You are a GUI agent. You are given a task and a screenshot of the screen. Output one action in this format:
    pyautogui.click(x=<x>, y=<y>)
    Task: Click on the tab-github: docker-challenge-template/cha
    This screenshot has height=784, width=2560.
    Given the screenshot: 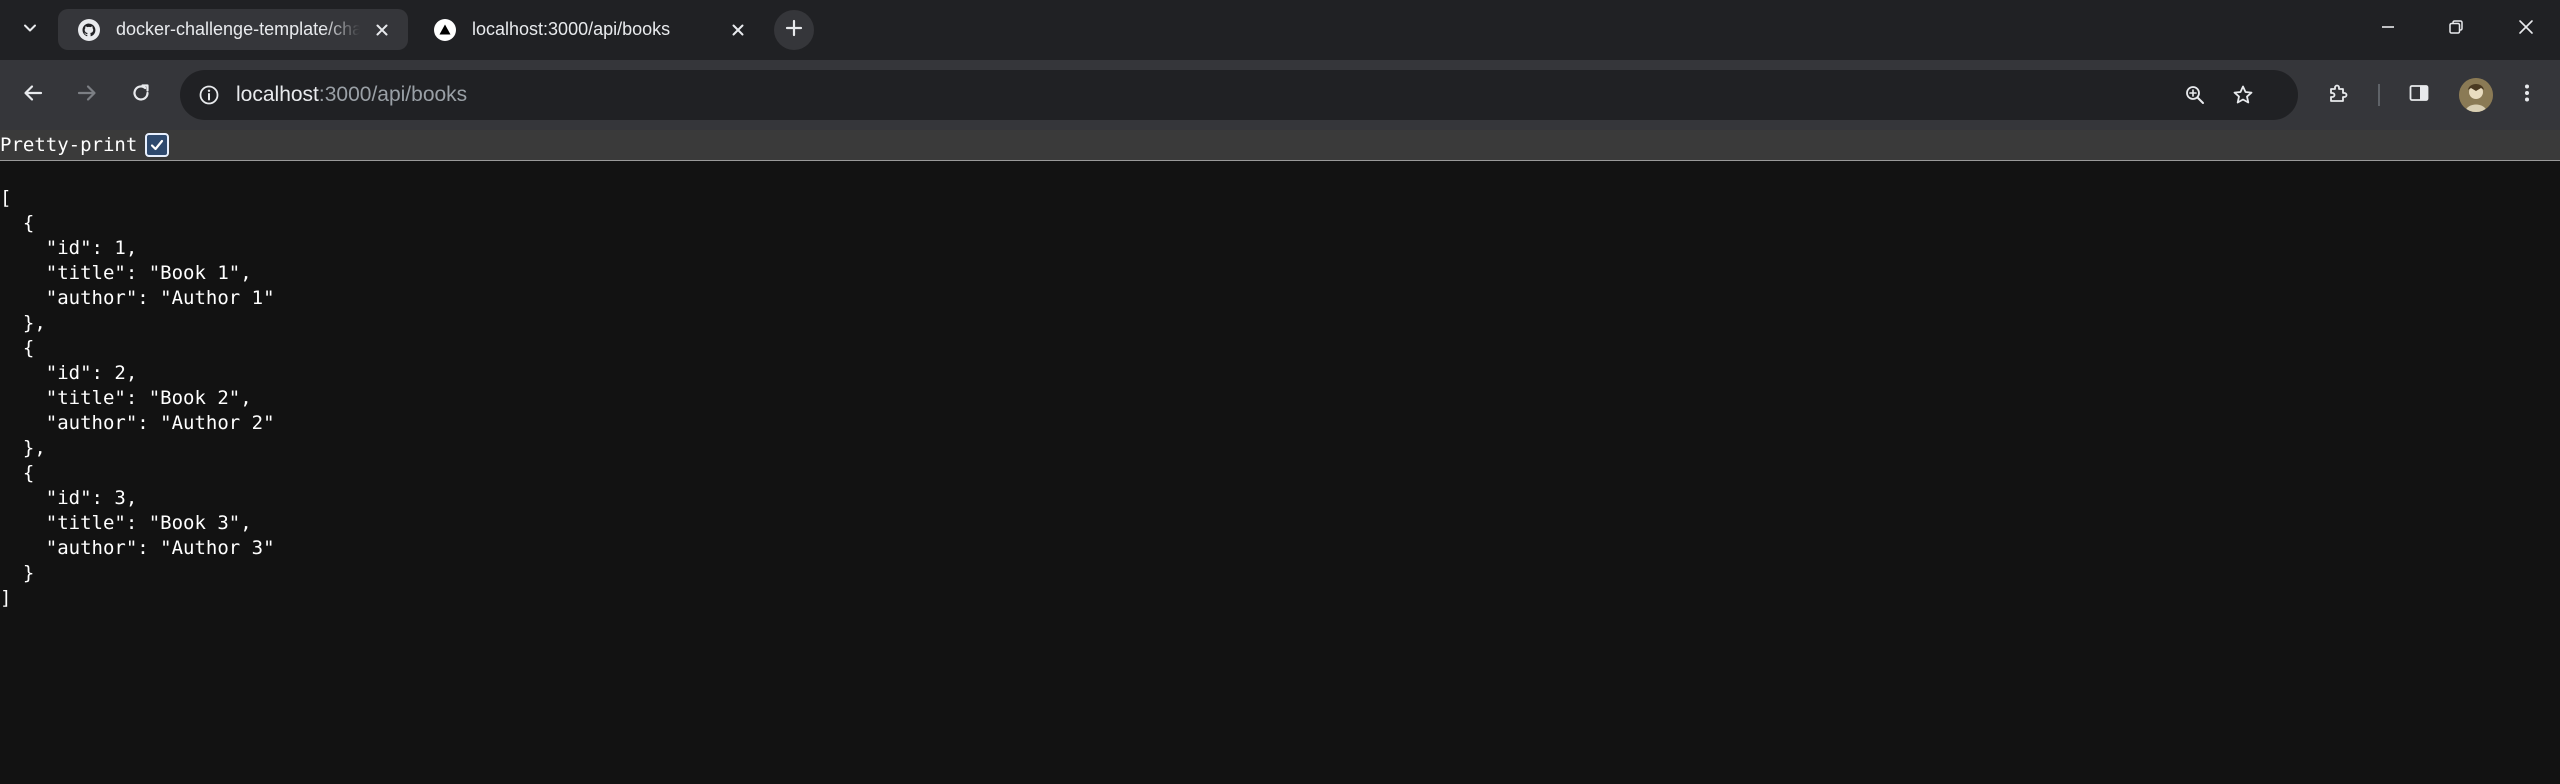 What is the action you would take?
    pyautogui.click(x=233, y=29)
    